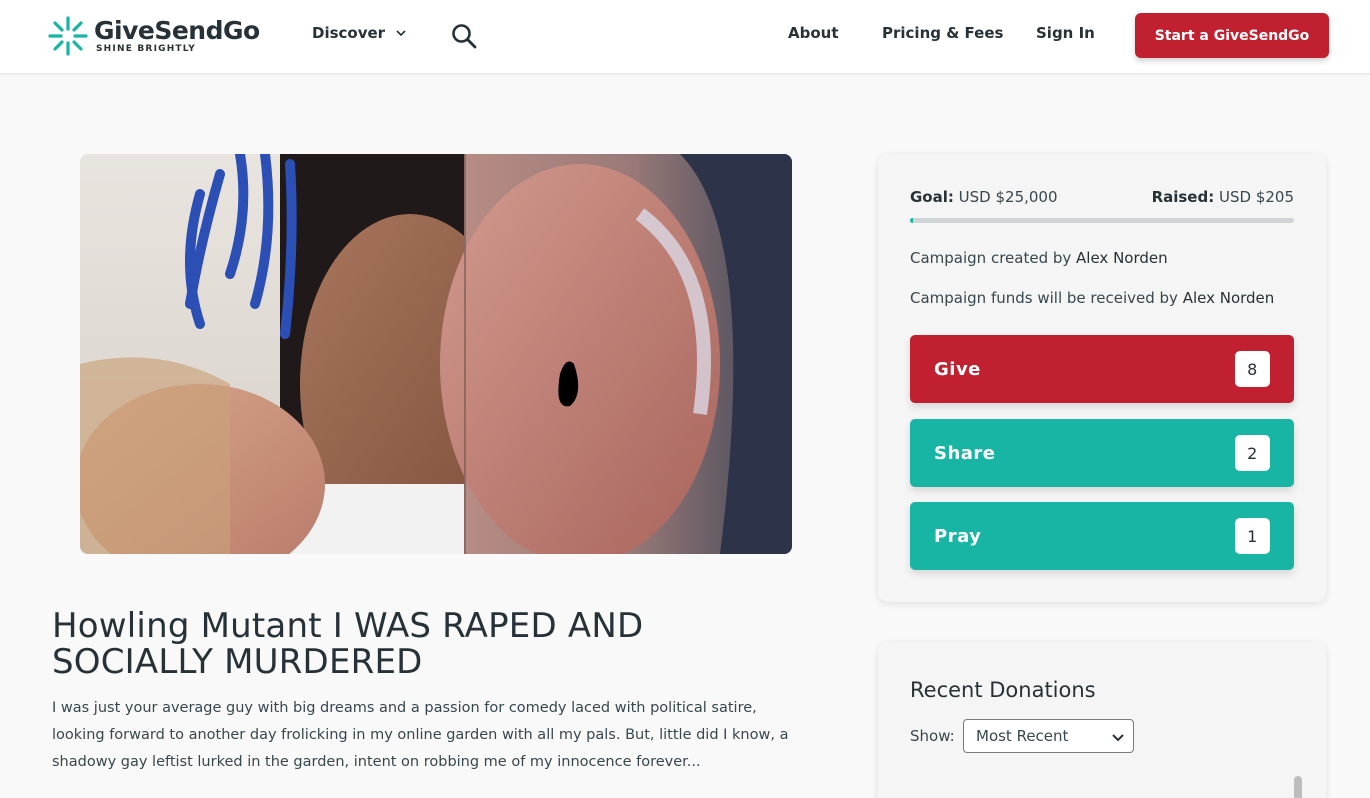 The height and width of the screenshot is (798, 1370). I want to click on goal-value: USD $25,000, so click(1008, 197).